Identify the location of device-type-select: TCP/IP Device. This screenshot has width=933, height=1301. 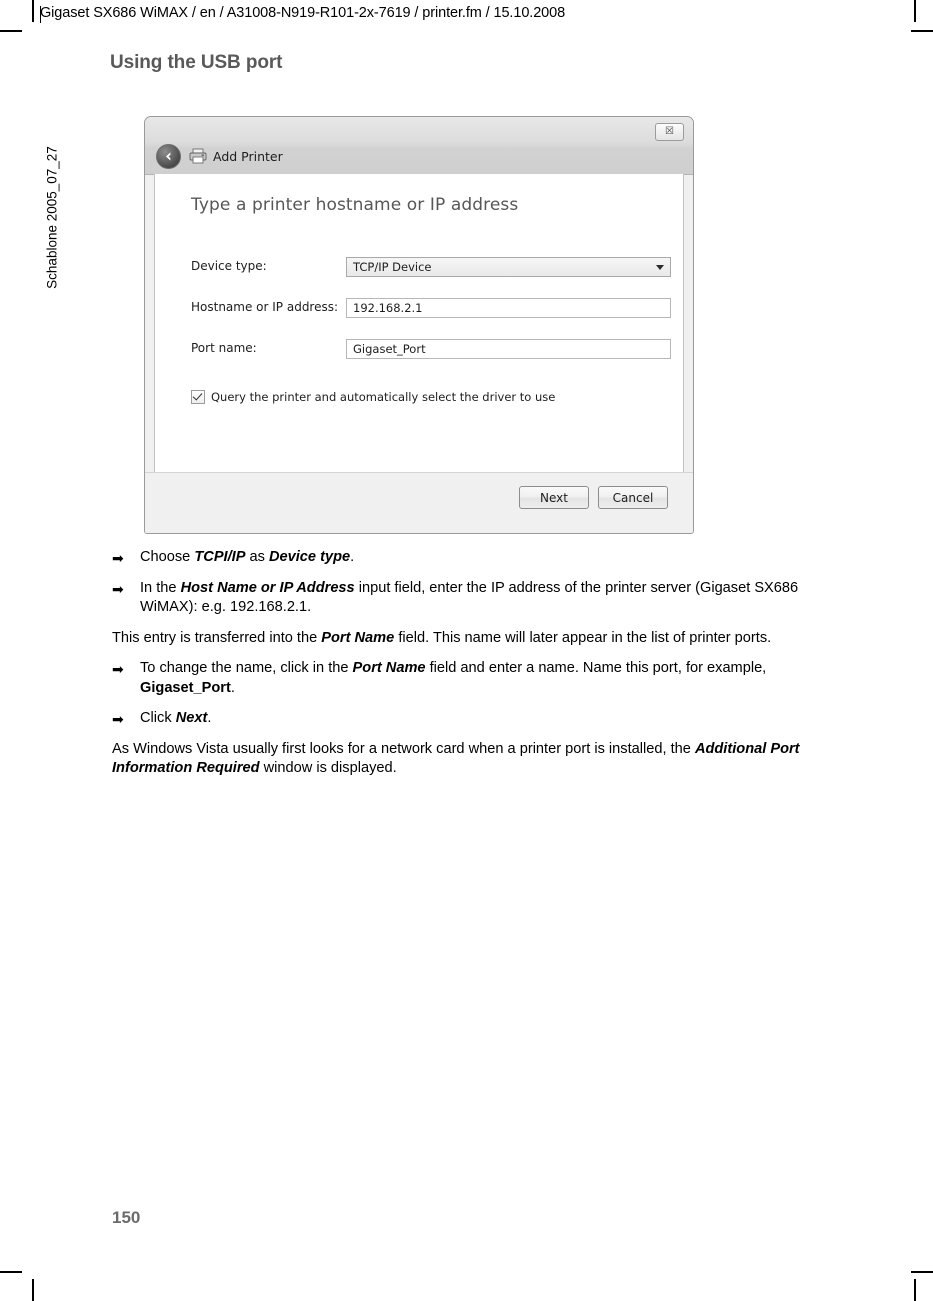
(508, 267).